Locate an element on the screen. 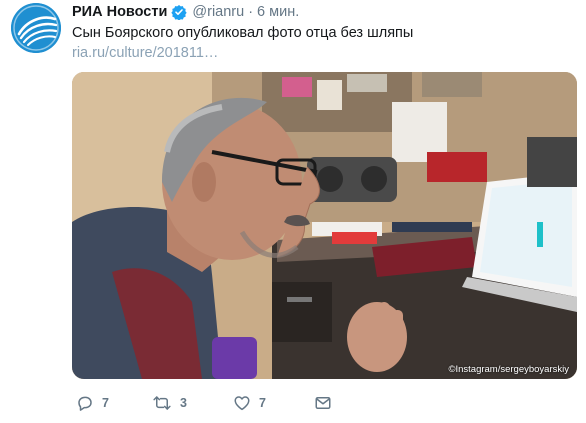 Image resolution: width=586 pixels, height=423 pixels. reply-count: 7 is located at coordinates (105, 403).